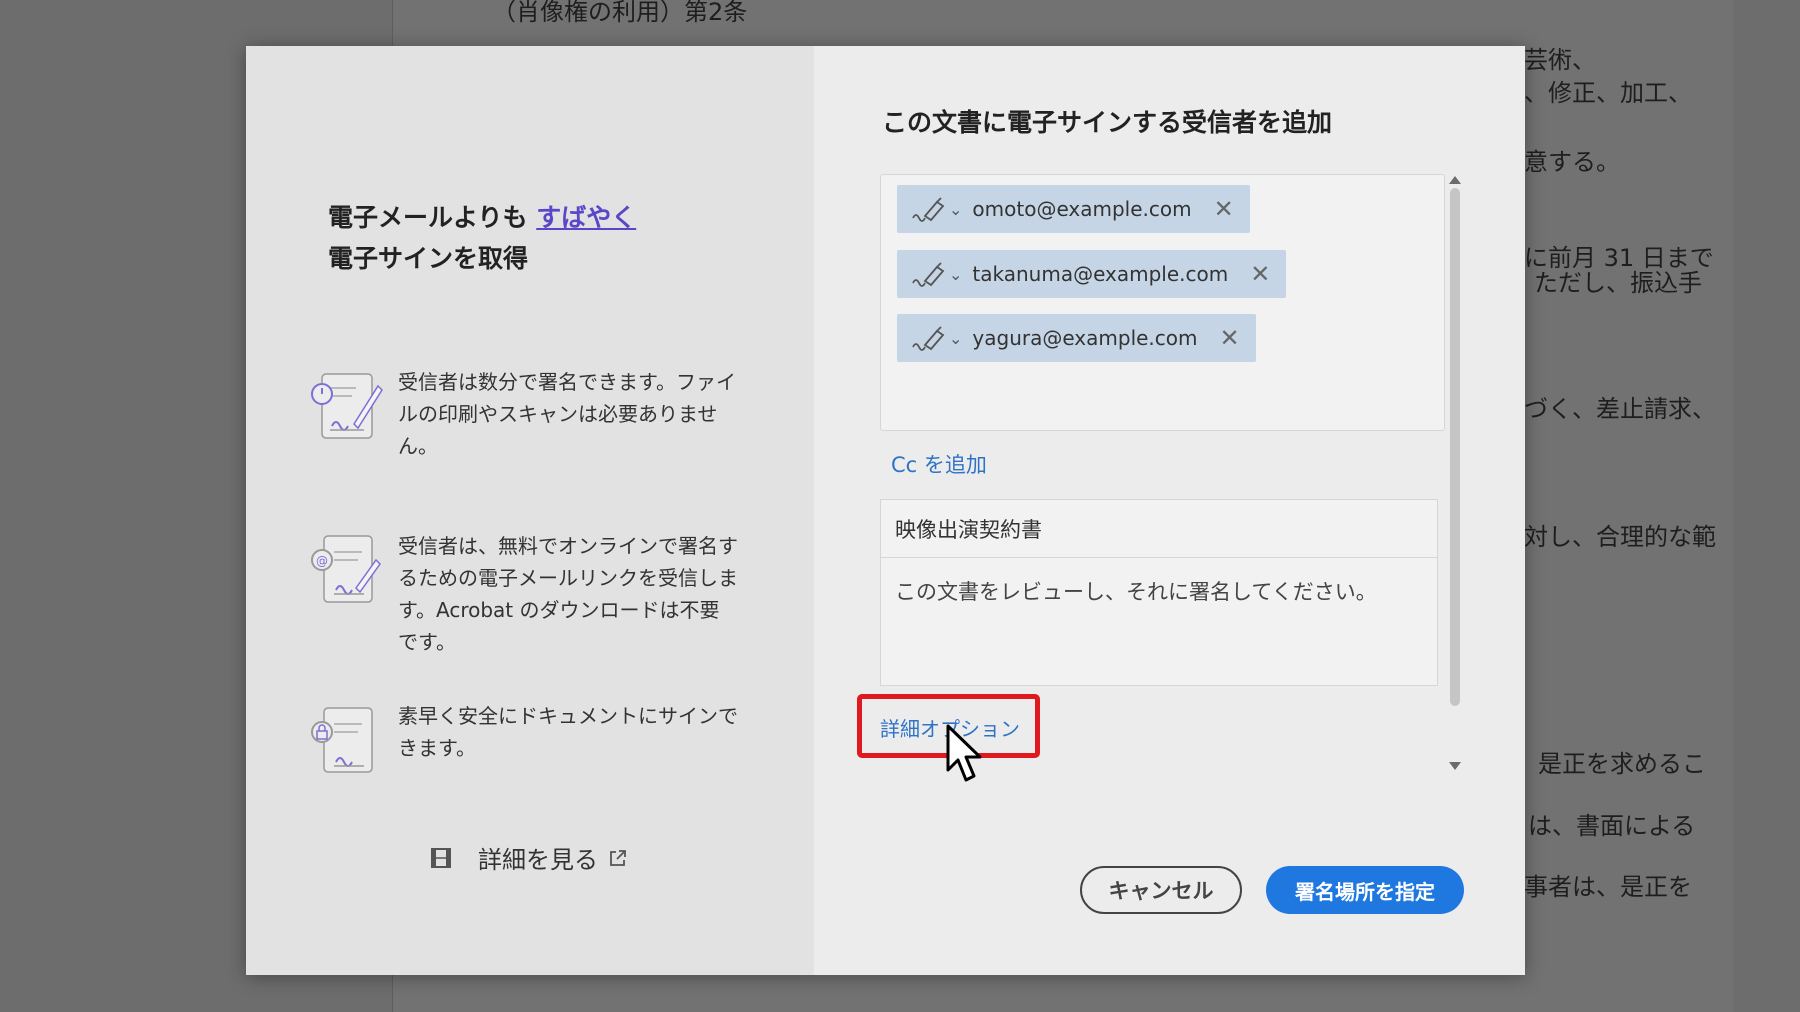 The width and height of the screenshot is (1800, 1012). What do you see at coordinates (1455, 447) in the screenshot?
I see `scrollbar-thumb` at bounding box center [1455, 447].